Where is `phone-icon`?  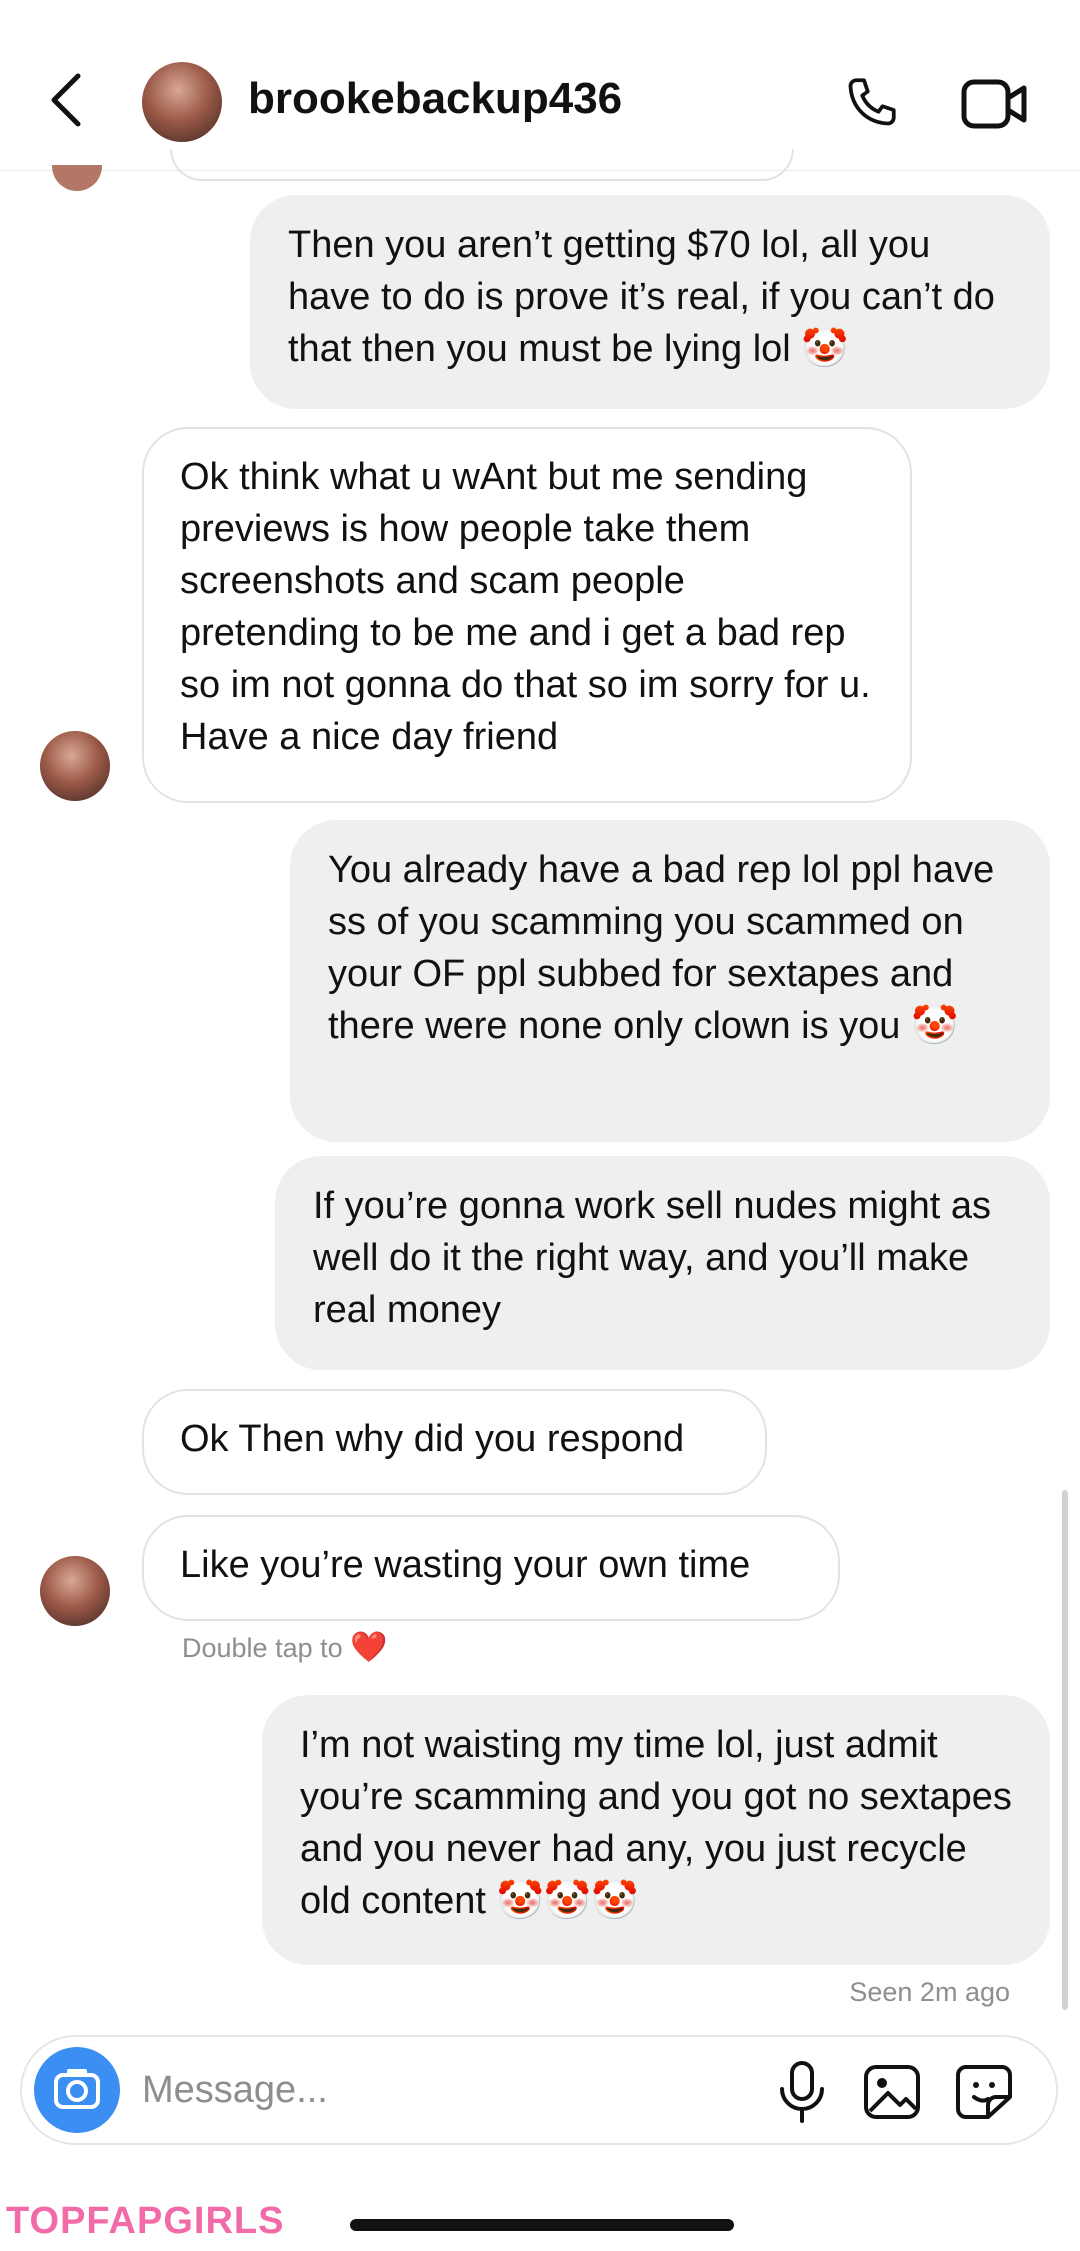
phone-icon is located at coordinates (872, 102).